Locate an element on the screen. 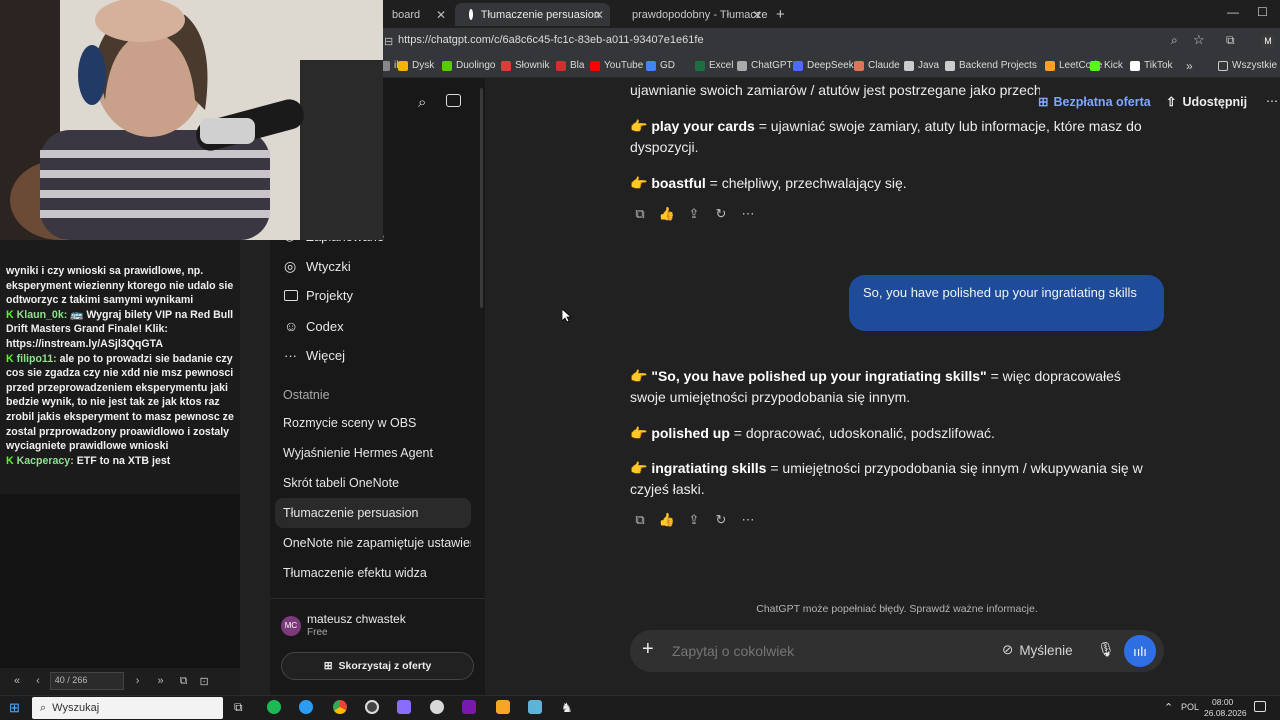  task-view-icon: ⧉ is located at coordinates (238, 707).